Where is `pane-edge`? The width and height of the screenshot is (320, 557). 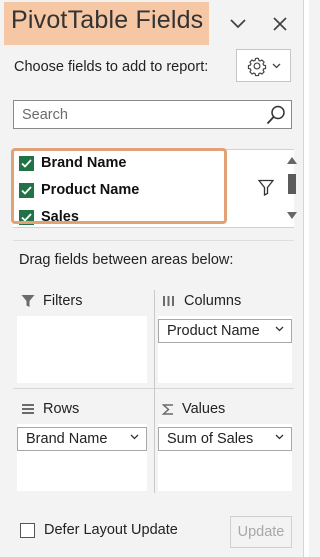 pane-edge is located at coordinates (306, 278).